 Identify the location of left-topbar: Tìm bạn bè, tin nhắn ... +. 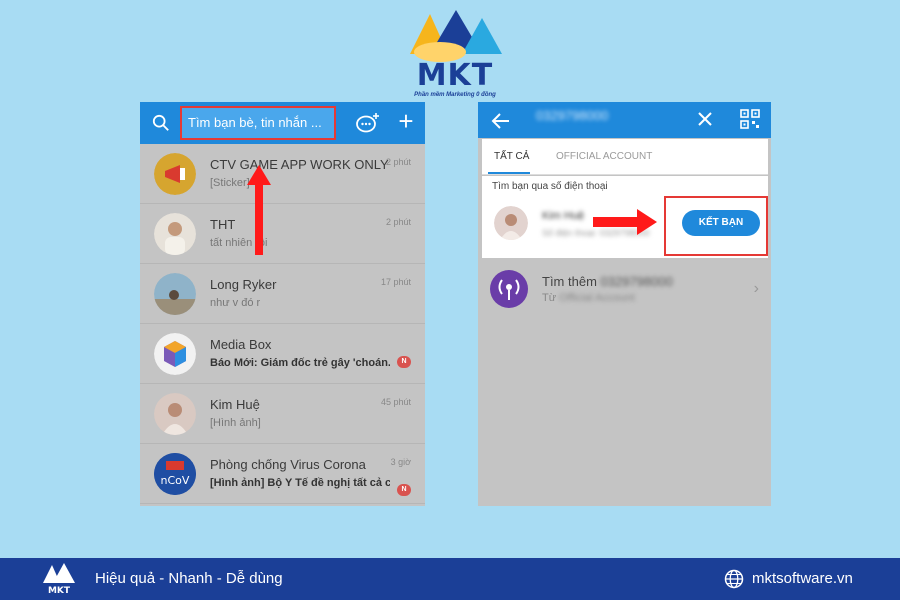
(282, 123).